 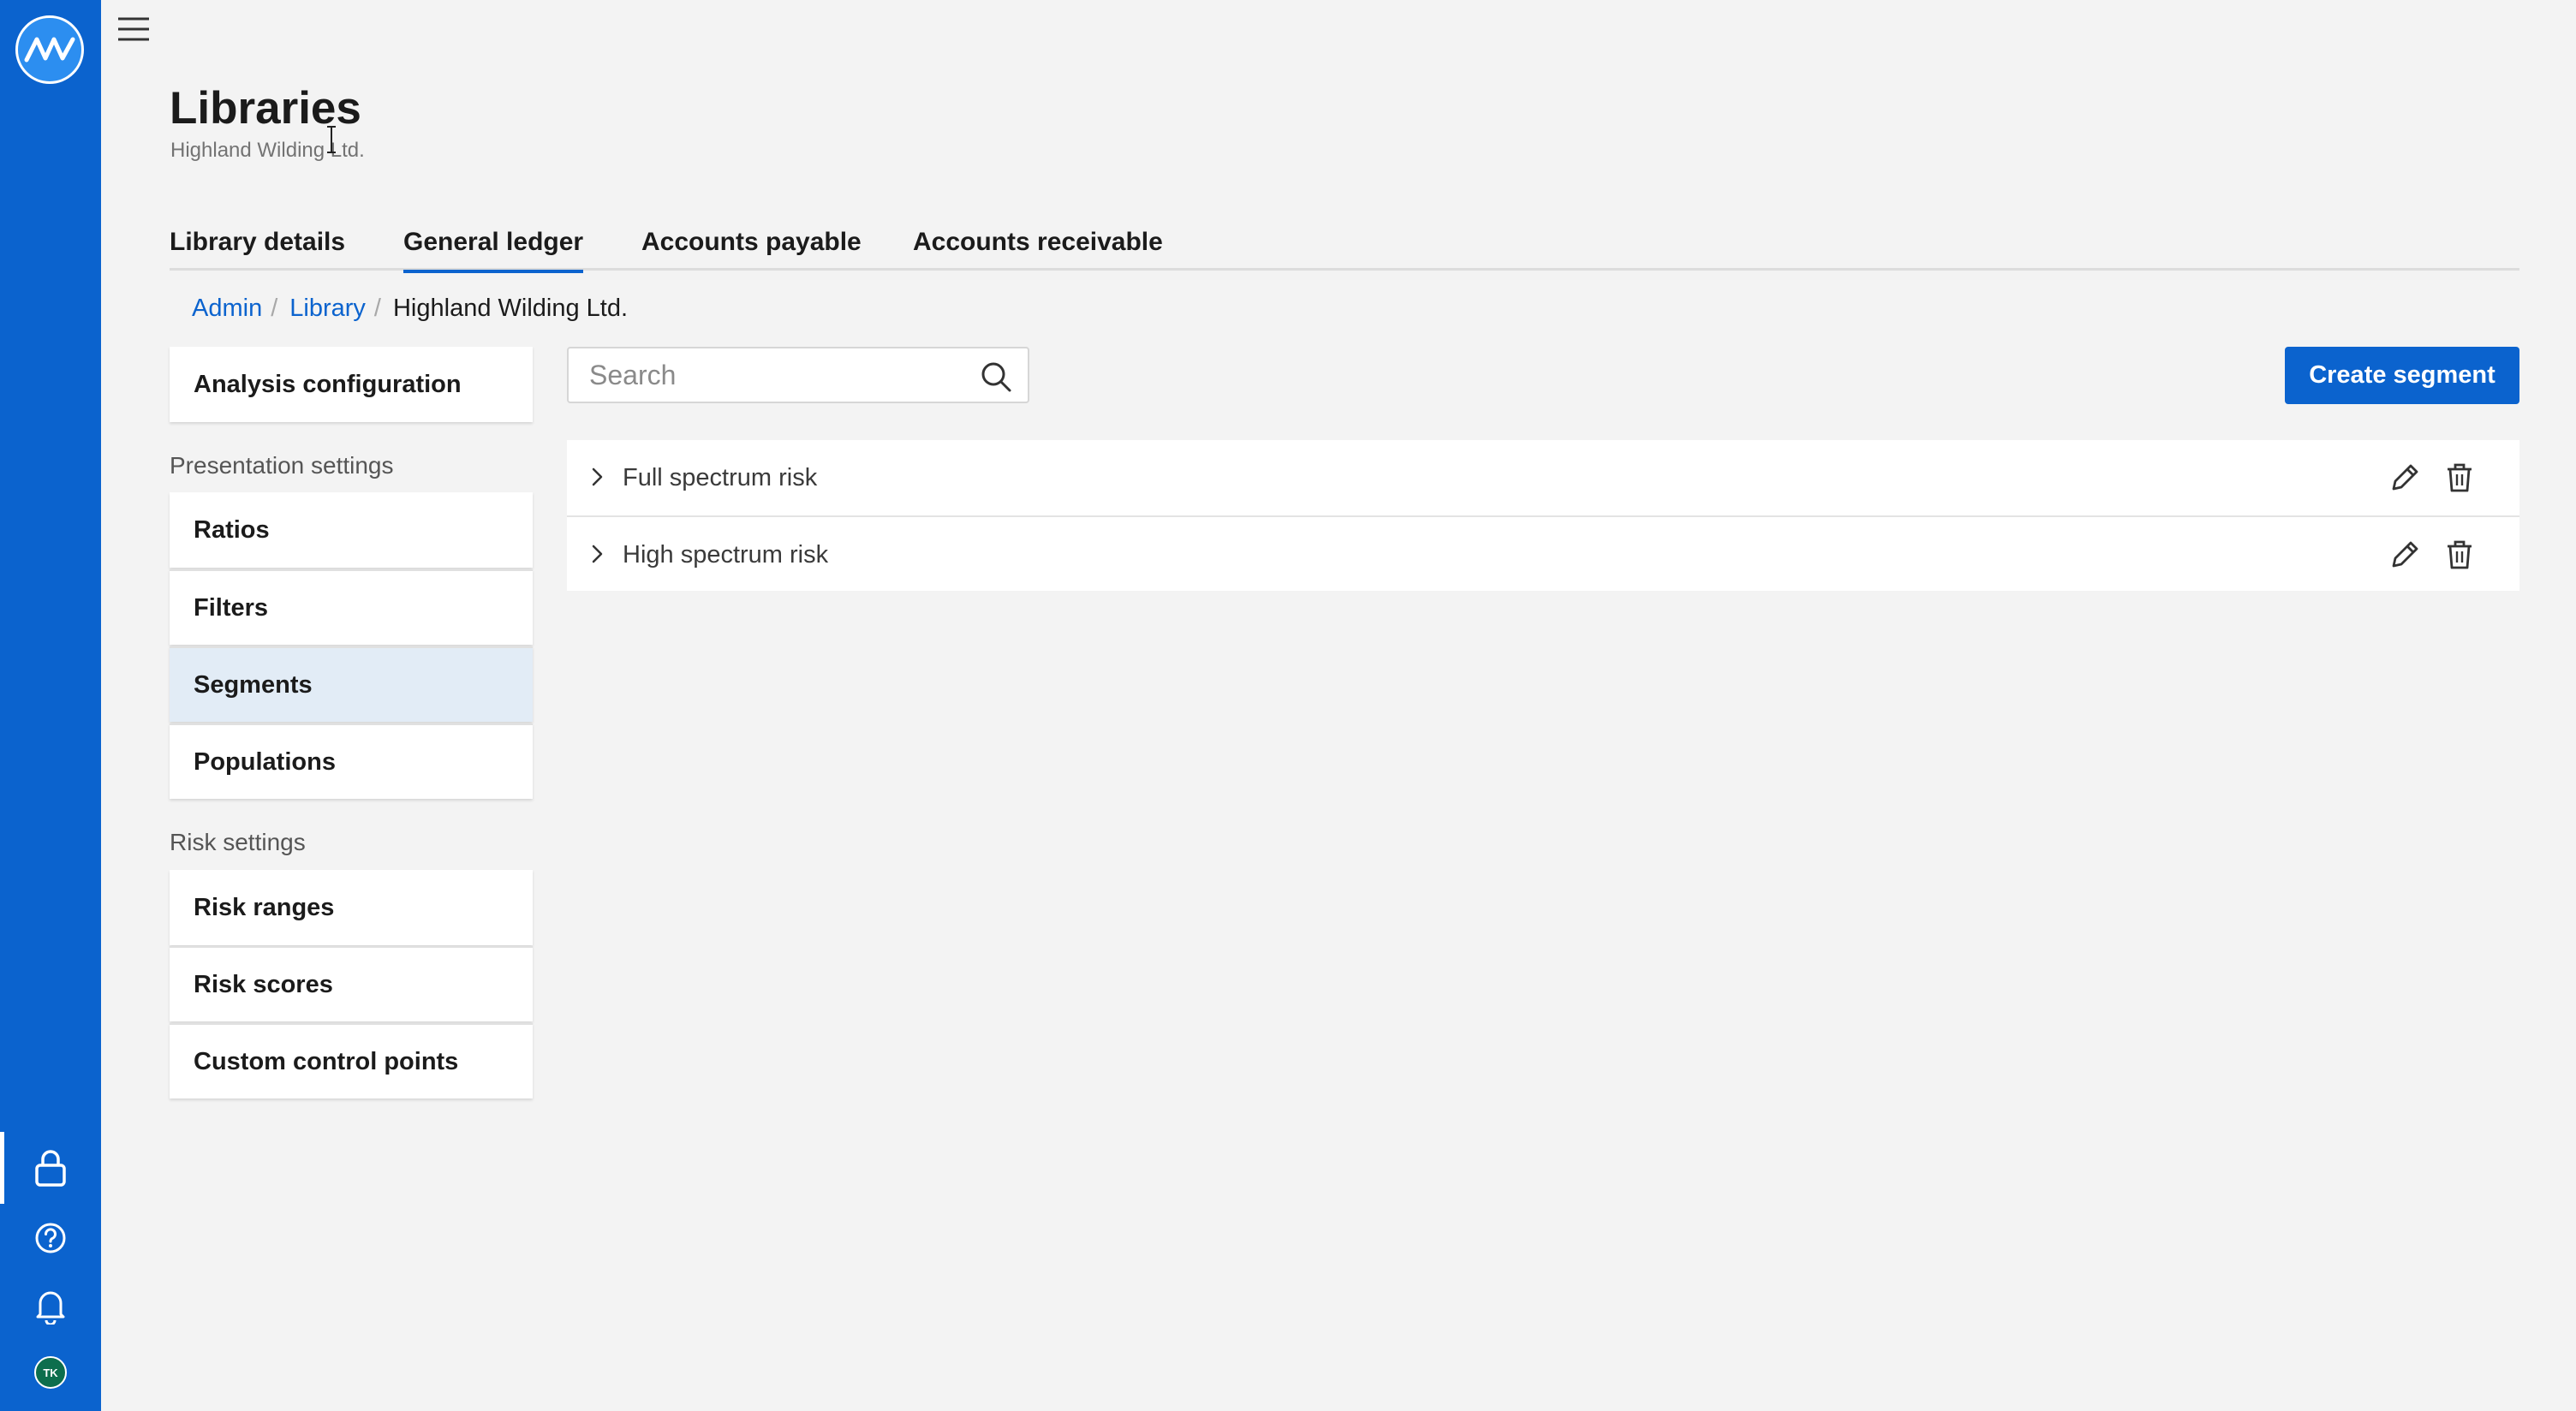 What do you see at coordinates (351, 983) in the screenshot?
I see `menu-item-risk-scores: Risk scores` at bounding box center [351, 983].